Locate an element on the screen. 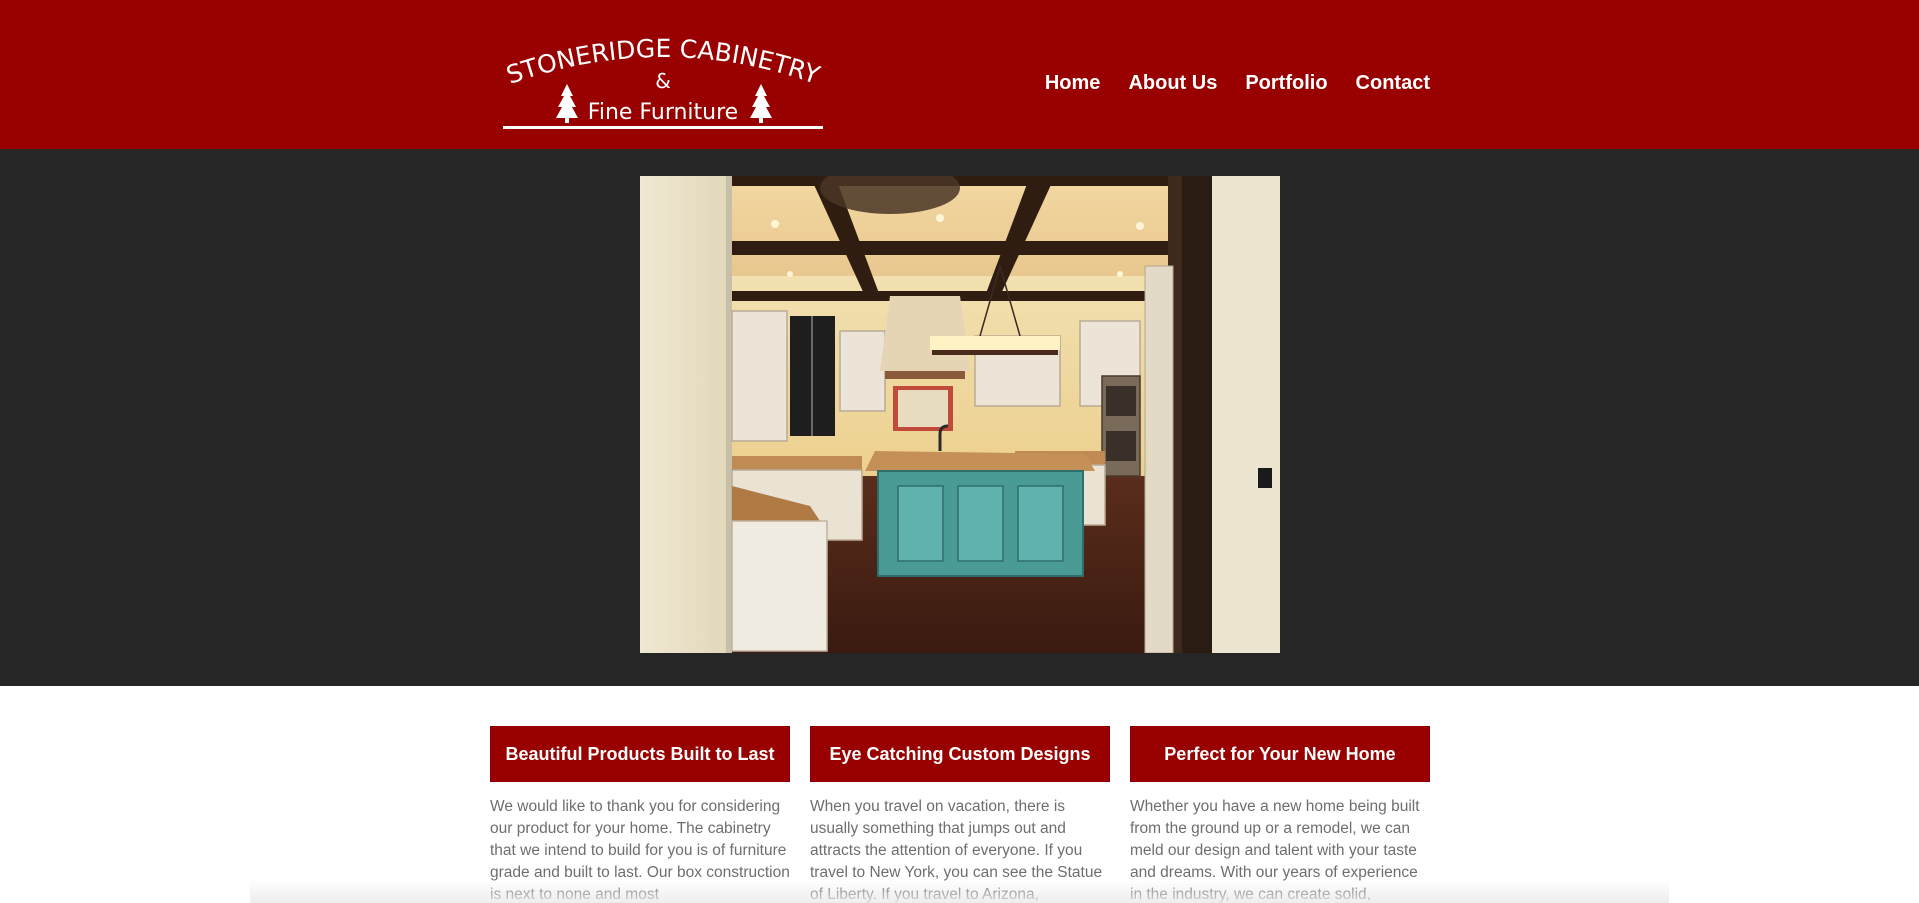  nav-home: Home is located at coordinates (1073, 83).